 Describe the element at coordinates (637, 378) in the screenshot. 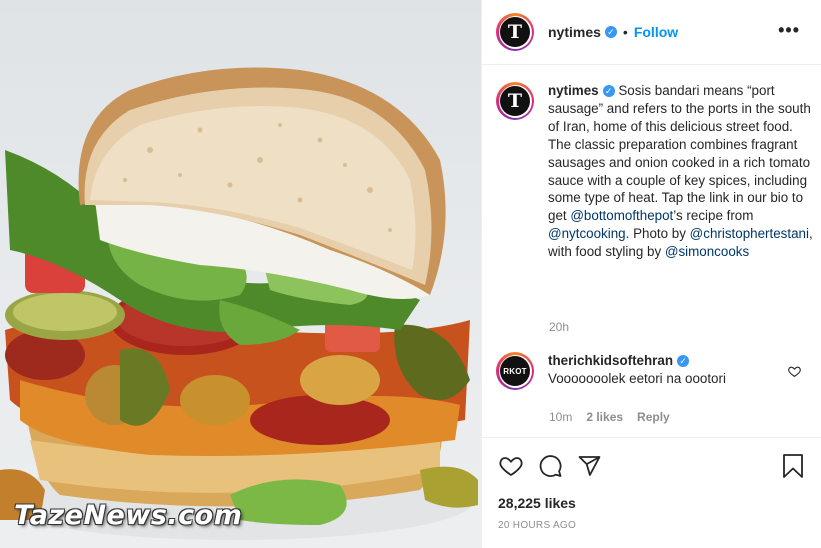

I see `comment-text: Vooooooolek eetori na oootori` at that location.